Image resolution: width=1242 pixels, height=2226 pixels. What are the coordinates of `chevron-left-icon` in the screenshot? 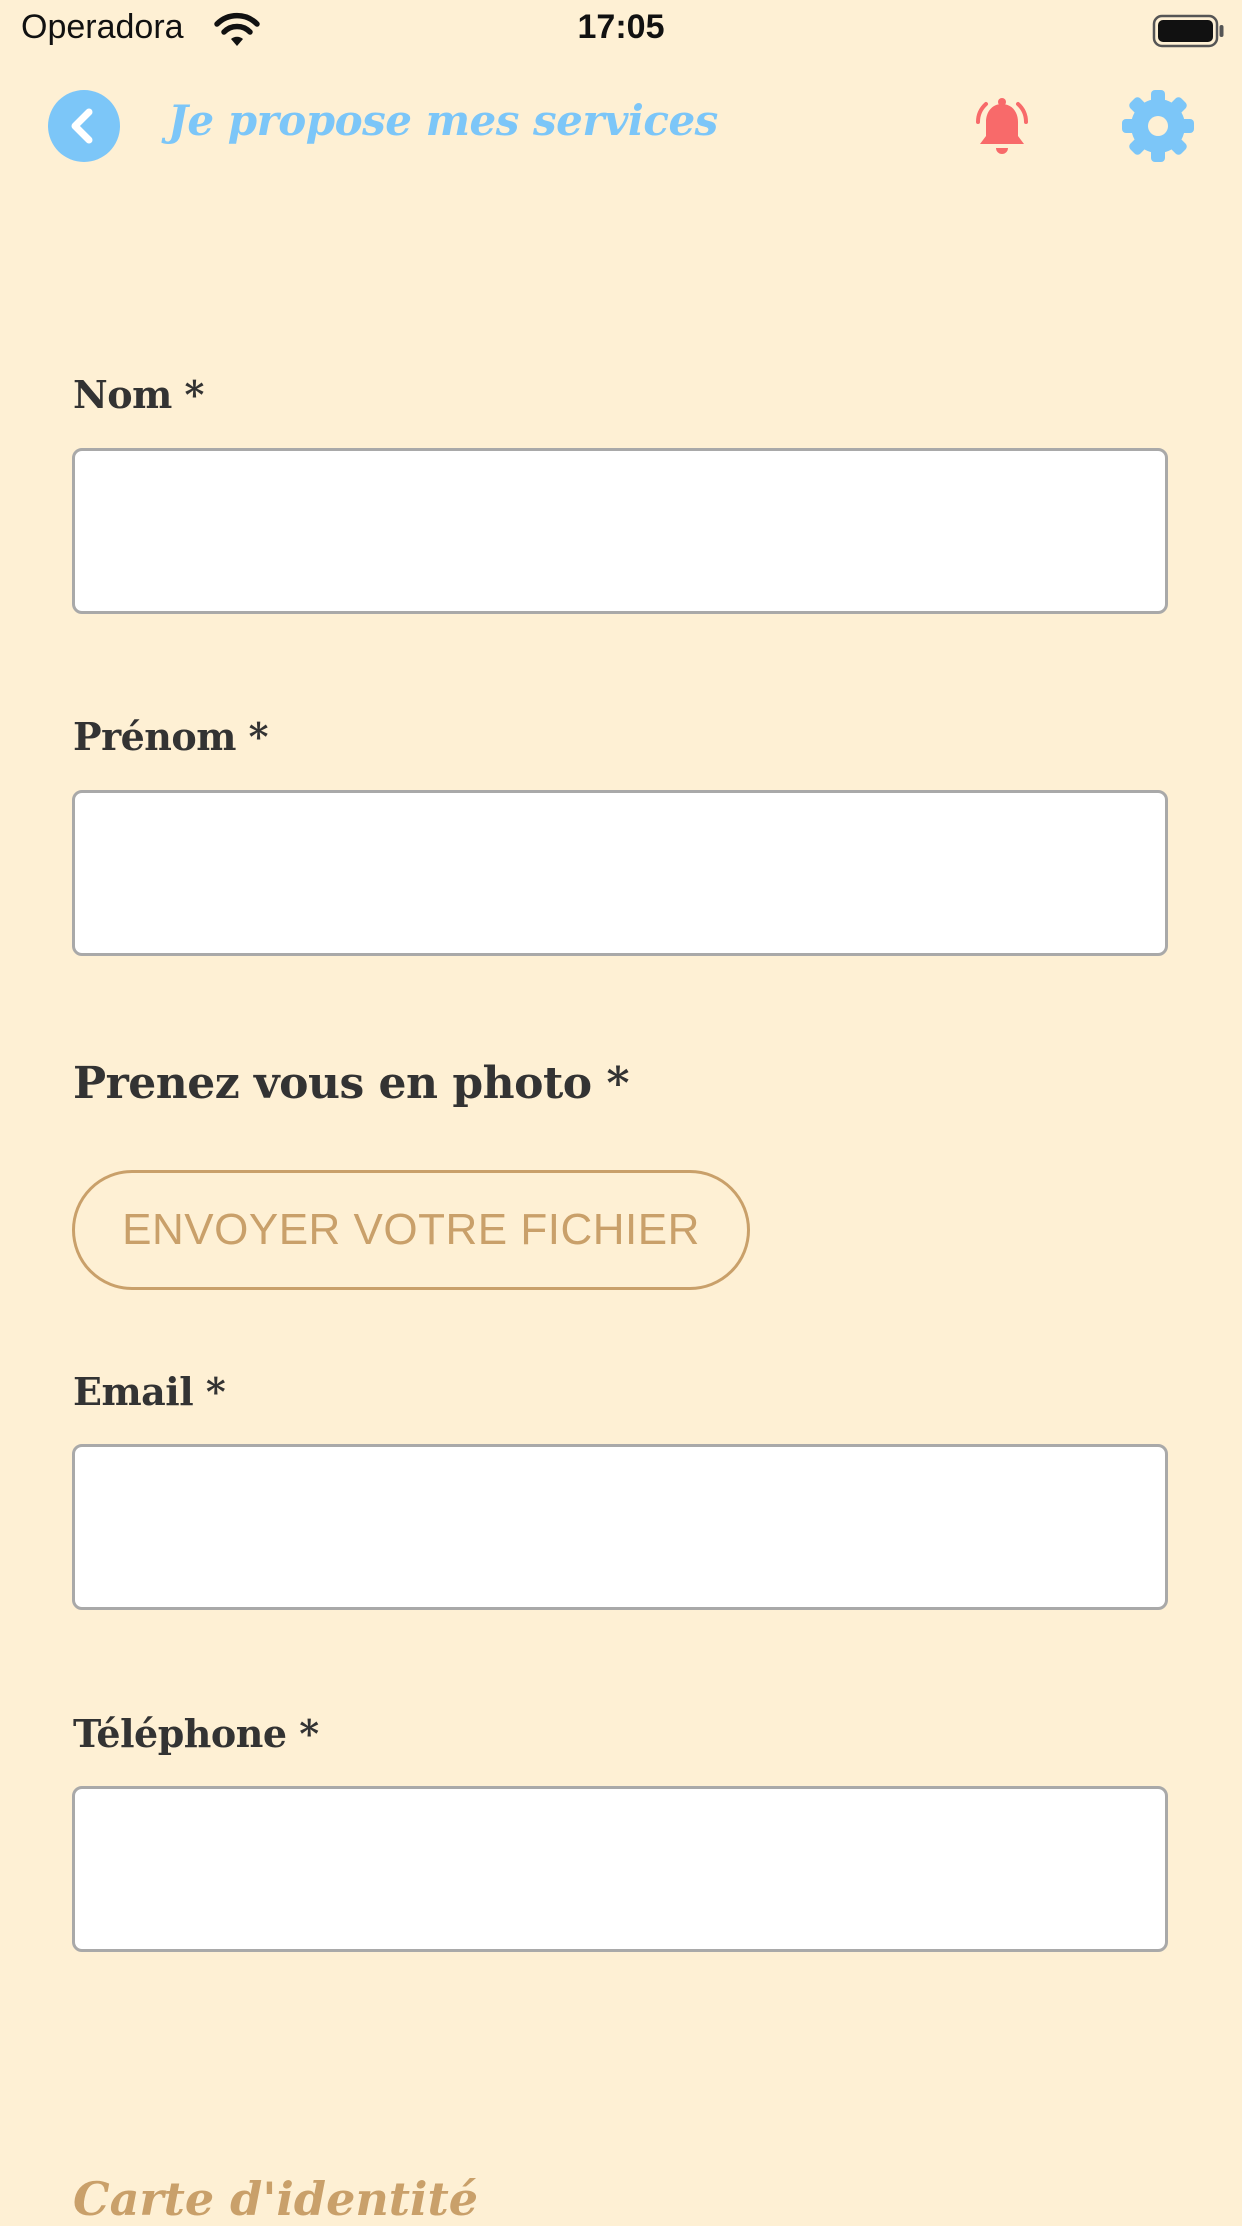 It's located at (82, 126).